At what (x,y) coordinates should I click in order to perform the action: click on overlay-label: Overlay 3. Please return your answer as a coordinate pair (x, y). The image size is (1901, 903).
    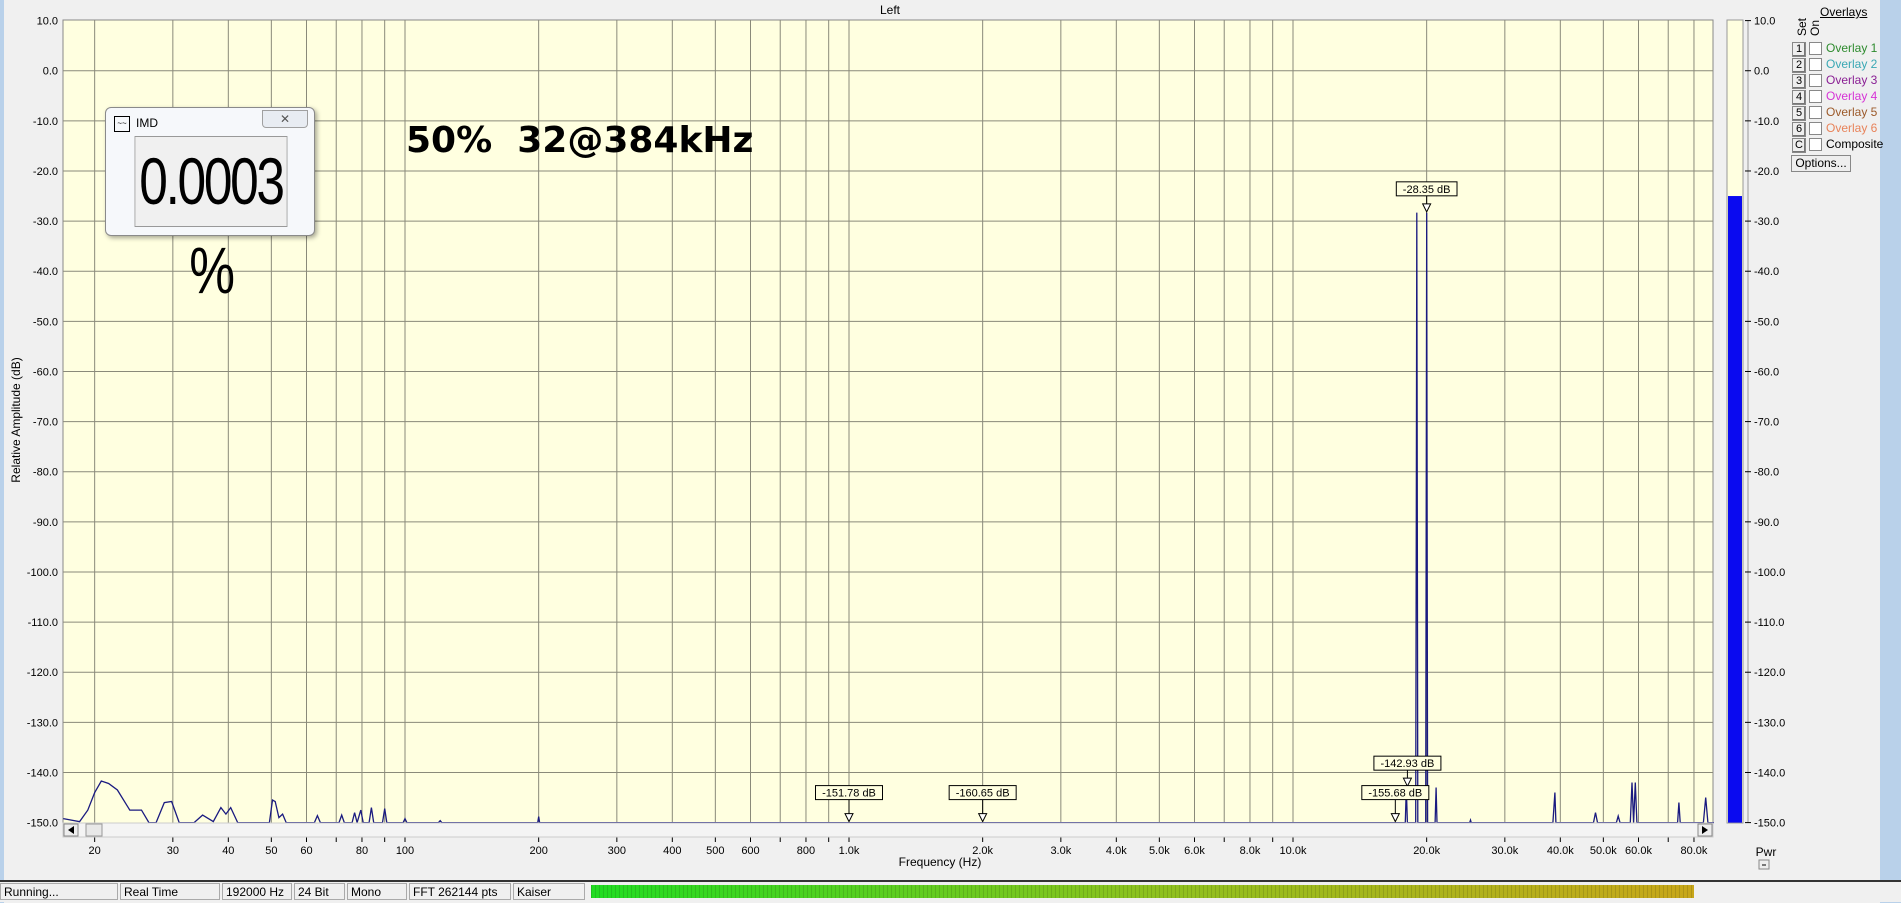
    Looking at the image, I should click on (1852, 80).